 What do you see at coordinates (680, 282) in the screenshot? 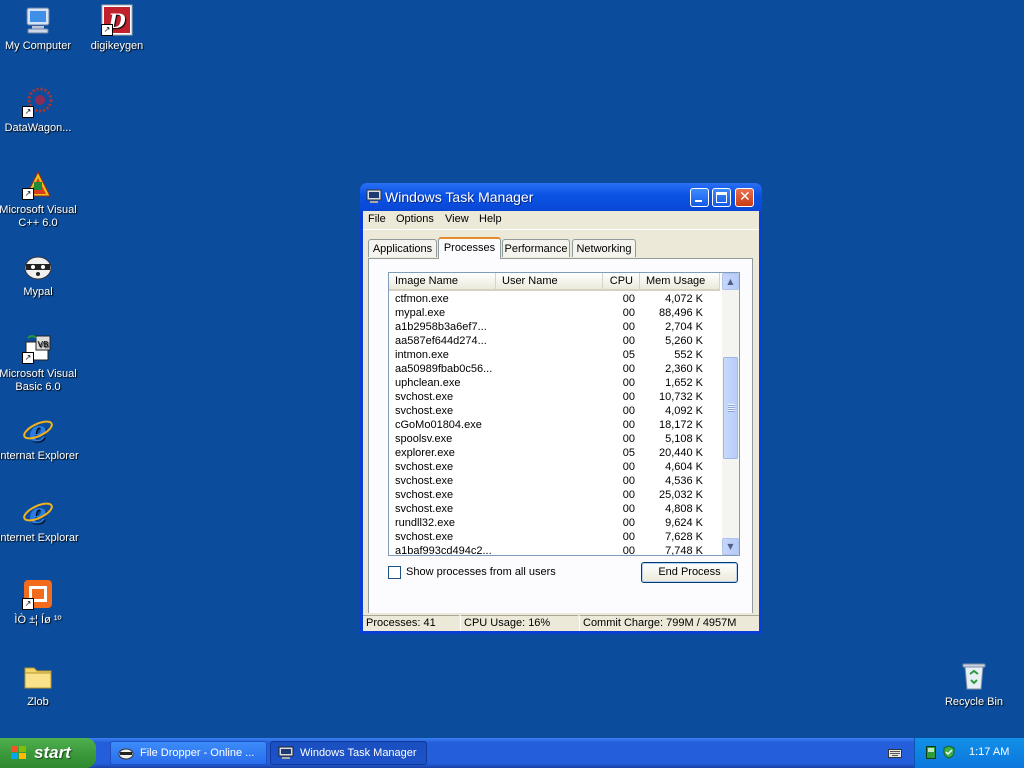
I see `column-header-mem-usage: Mem Usage` at bounding box center [680, 282].